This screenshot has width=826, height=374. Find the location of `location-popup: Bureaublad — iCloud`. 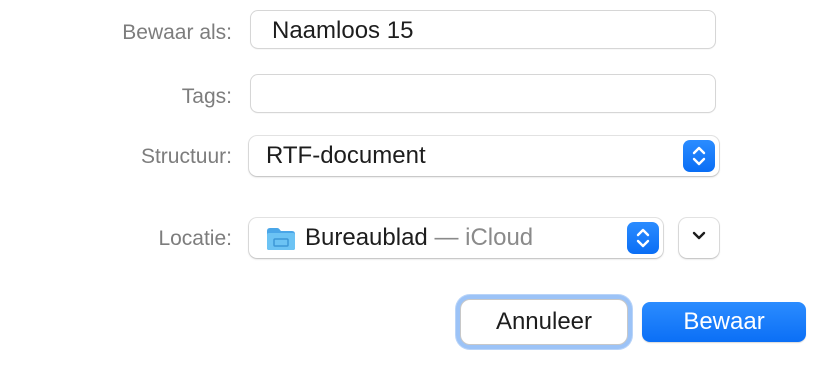

location-popup: Bureaublad — iCloud is located at coordinates (456, 238).